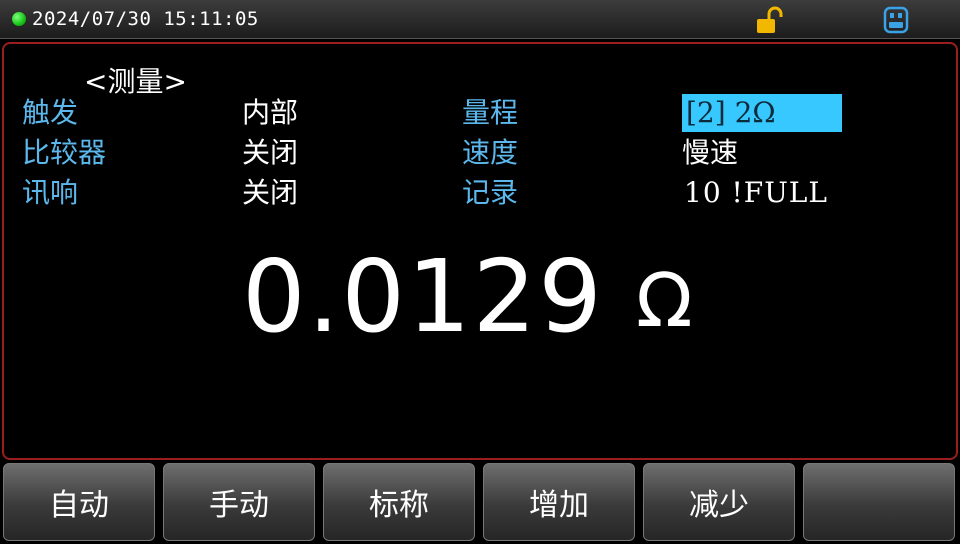 The width and height of the screenshot is (960, 544). What do you see at coordinates (559, 502) in the screenshot?
I see `softkey-increase: 增加` at bounding box center [559, 502].